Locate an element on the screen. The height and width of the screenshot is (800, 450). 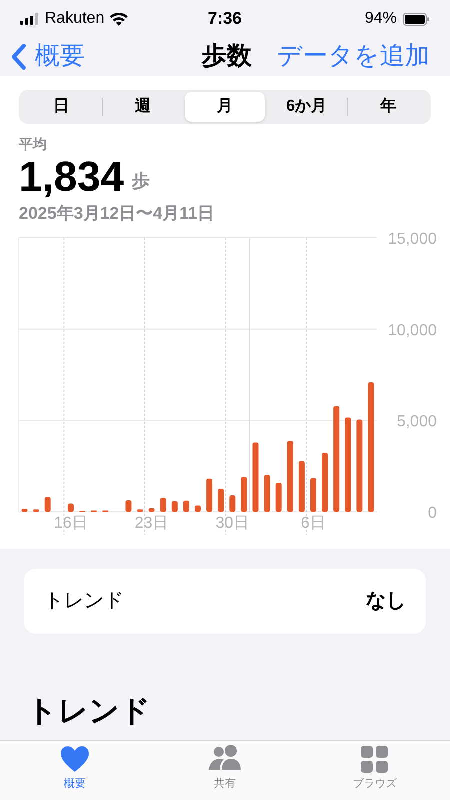
average-label: 平均 is located at coordinates (33, 144).